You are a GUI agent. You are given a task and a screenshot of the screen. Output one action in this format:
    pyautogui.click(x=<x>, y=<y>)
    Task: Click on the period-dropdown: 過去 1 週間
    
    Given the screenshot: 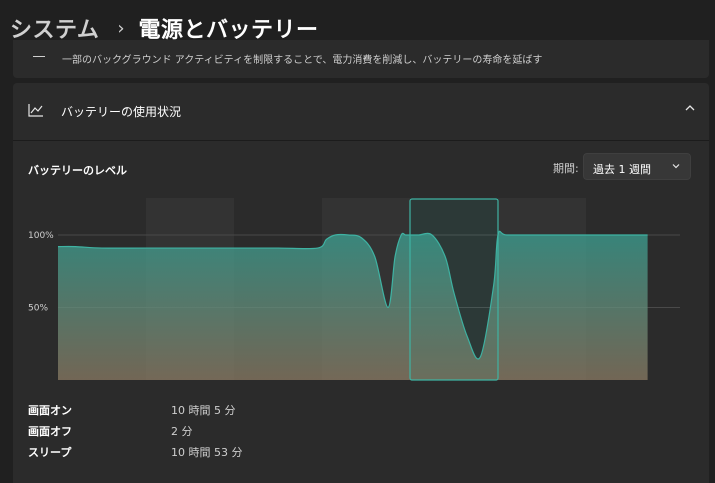 What is the action you would take?
    pyautogui.click(x=637, y=166)
    